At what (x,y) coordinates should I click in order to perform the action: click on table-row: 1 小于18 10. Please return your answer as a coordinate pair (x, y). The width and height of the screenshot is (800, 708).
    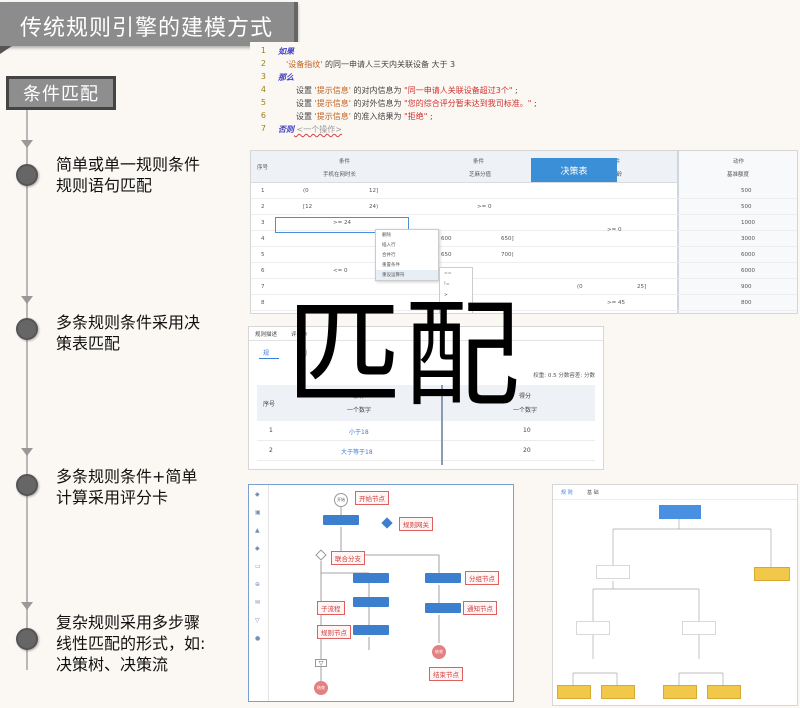
    Looking at the image, I should click on (426, 431).